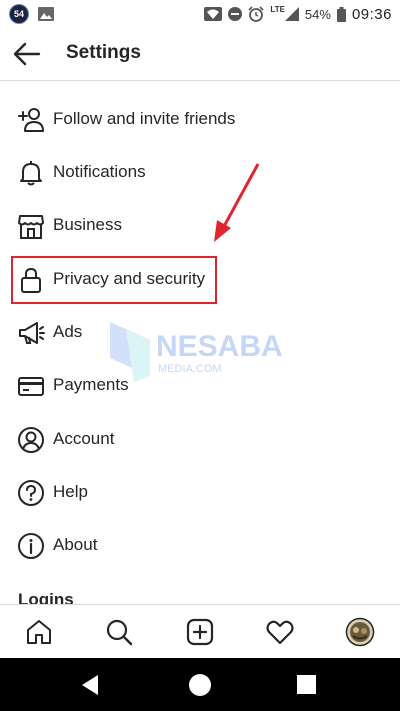 The height and width of the screenshot is (711, 400). I want to click on storefront-icon, so click(31, 227).